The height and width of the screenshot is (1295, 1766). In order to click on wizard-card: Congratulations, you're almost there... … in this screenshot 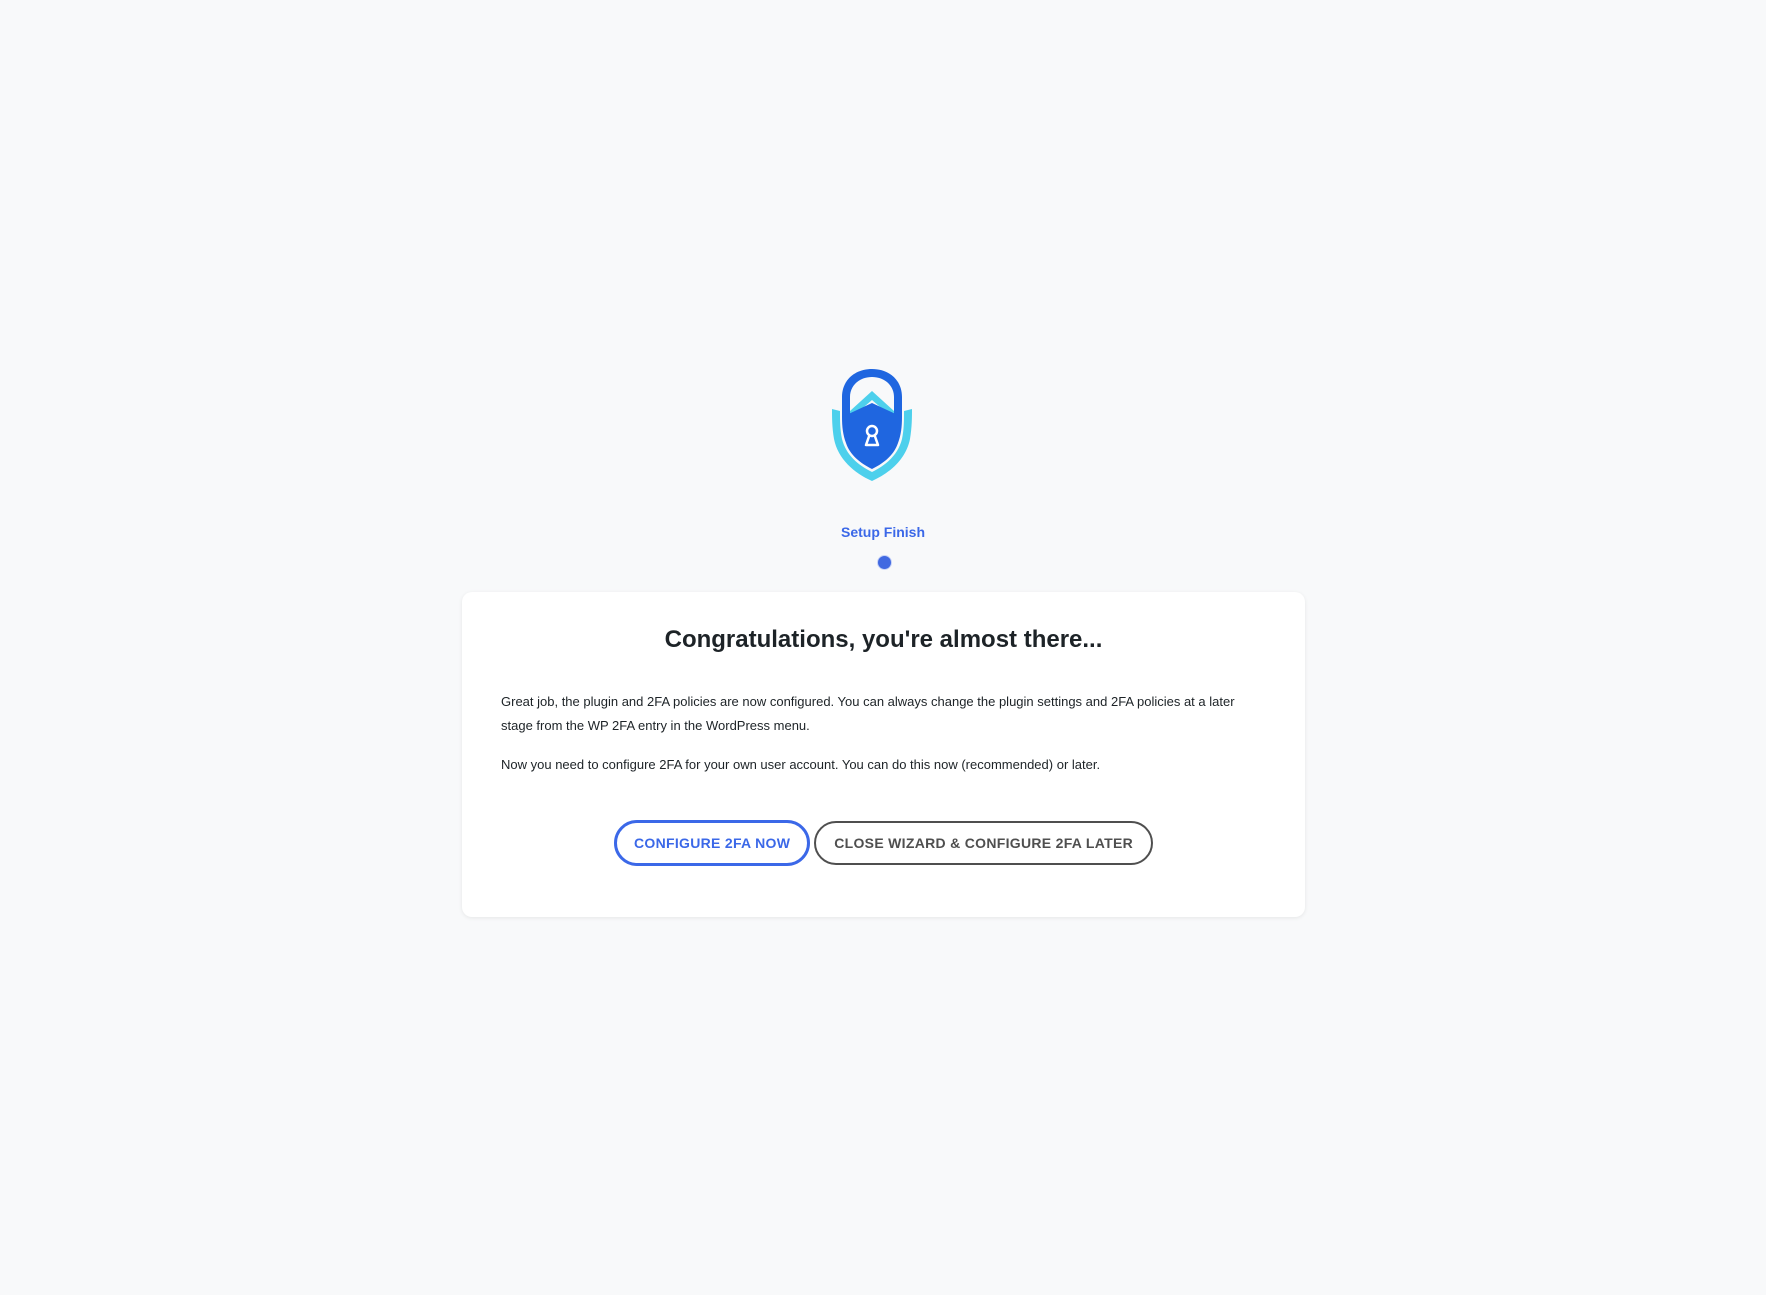, I will do `click(883, 754)`.